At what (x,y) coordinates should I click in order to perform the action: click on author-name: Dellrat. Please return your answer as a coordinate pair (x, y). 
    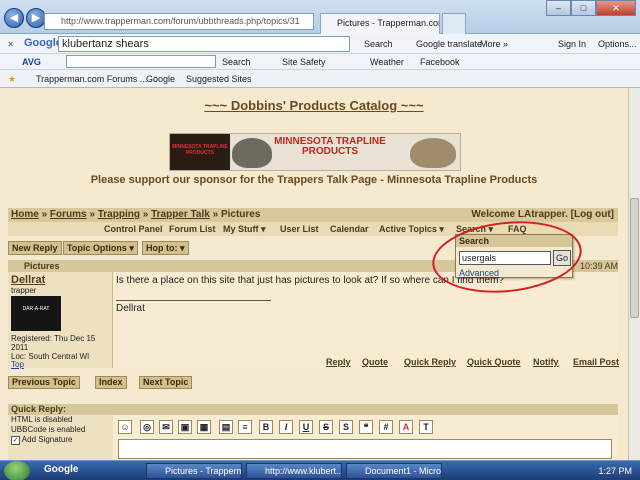
    Looking at the image, I should click on (28, 280).